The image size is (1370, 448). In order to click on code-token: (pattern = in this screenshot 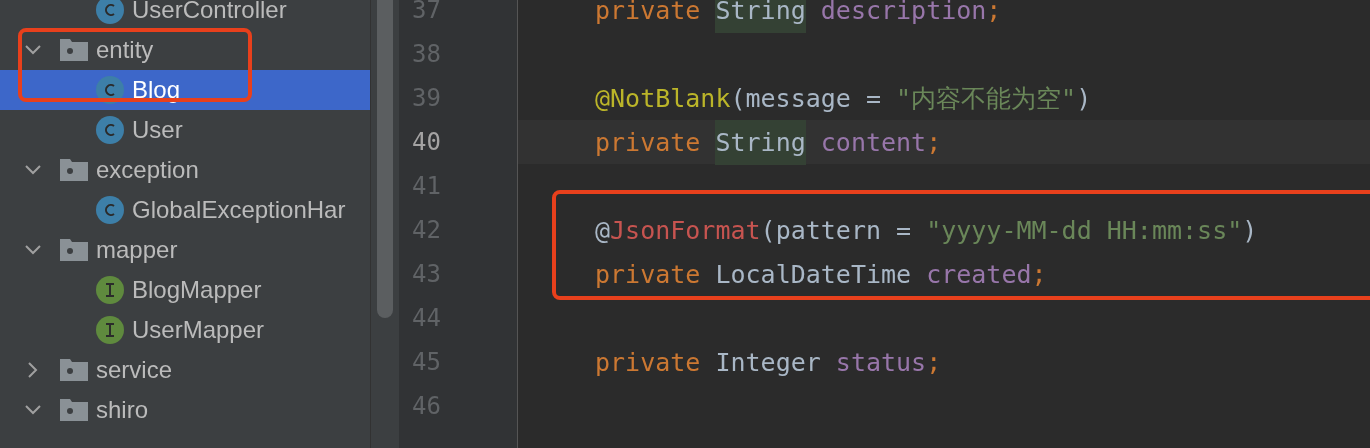, I will do `click(836, 230)`.